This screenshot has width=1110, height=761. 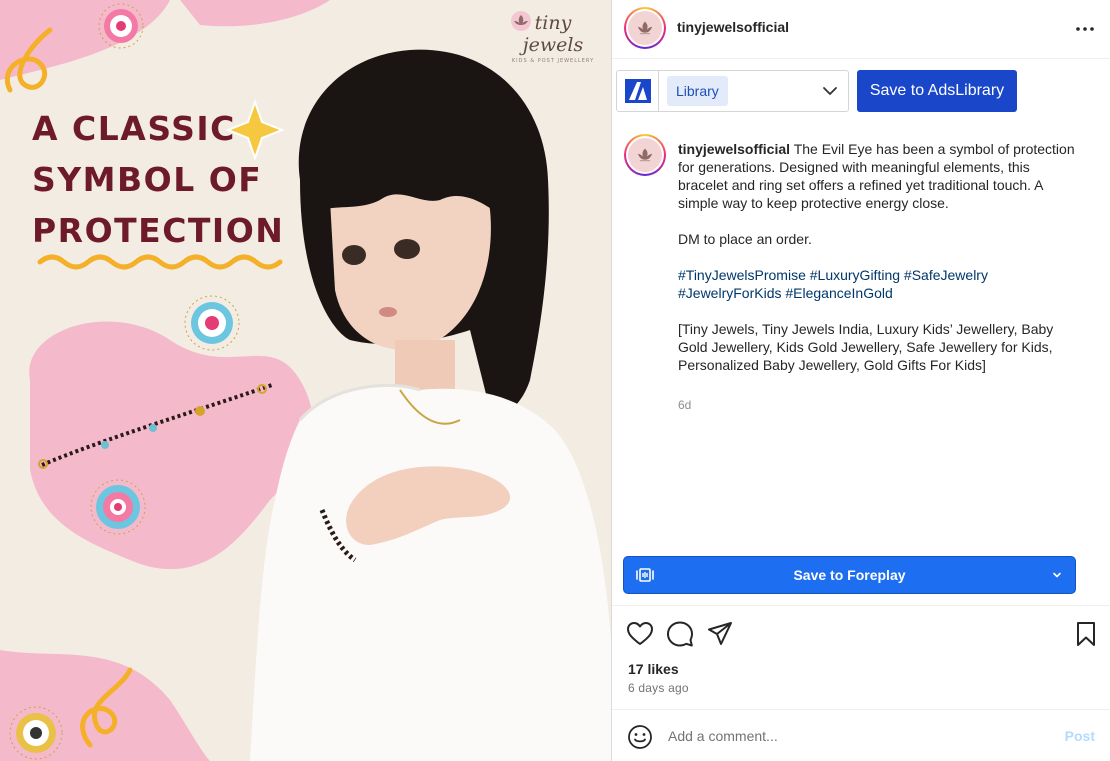 What do you see at coordinates (697, 91) in the screenshot?
I see `library-selected-chip: Library` at bounding box center [697, 91].